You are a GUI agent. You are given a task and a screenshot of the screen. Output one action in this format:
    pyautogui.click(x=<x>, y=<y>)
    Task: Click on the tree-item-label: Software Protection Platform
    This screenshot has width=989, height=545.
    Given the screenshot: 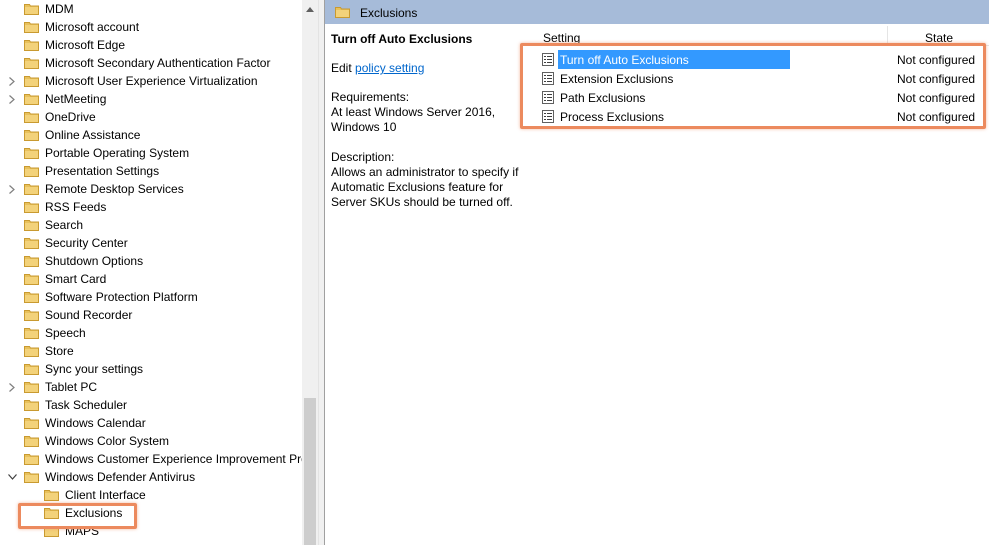 What is the action you would take?
    pyautogui.click(x=121, y=297)
    